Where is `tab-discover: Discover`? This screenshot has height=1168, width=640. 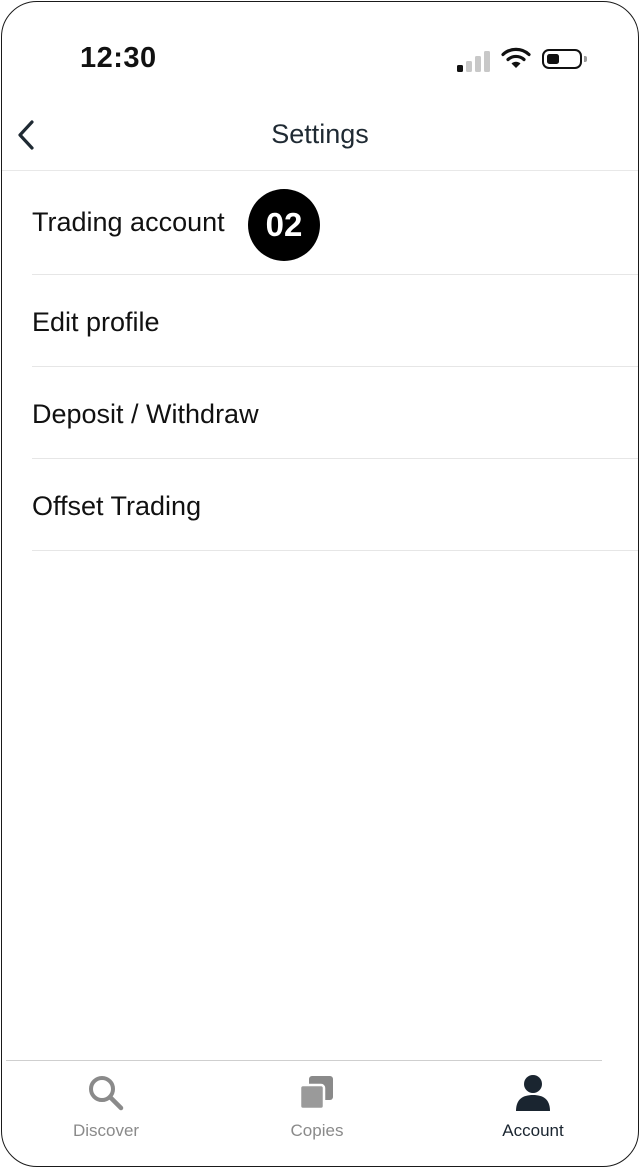 tab-discover: Discover is located at coordinates (106, 1113).